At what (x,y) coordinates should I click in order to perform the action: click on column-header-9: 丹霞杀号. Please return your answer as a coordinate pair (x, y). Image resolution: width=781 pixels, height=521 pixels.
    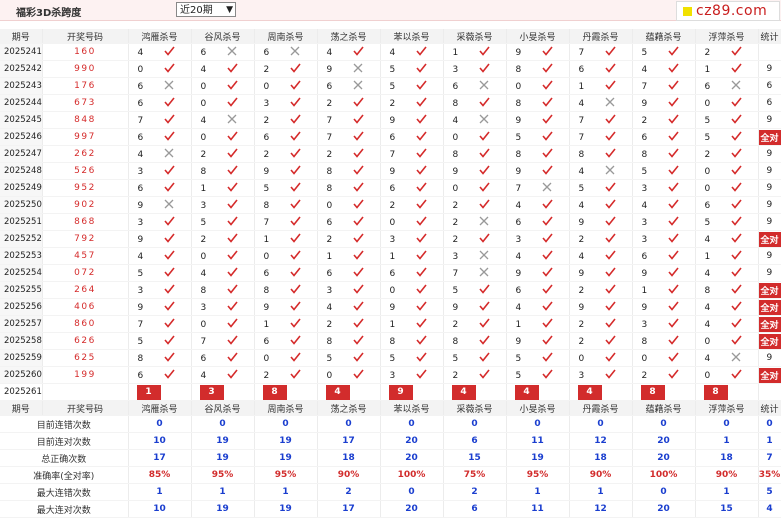
    Looking at the image, I should click on (601, 36).